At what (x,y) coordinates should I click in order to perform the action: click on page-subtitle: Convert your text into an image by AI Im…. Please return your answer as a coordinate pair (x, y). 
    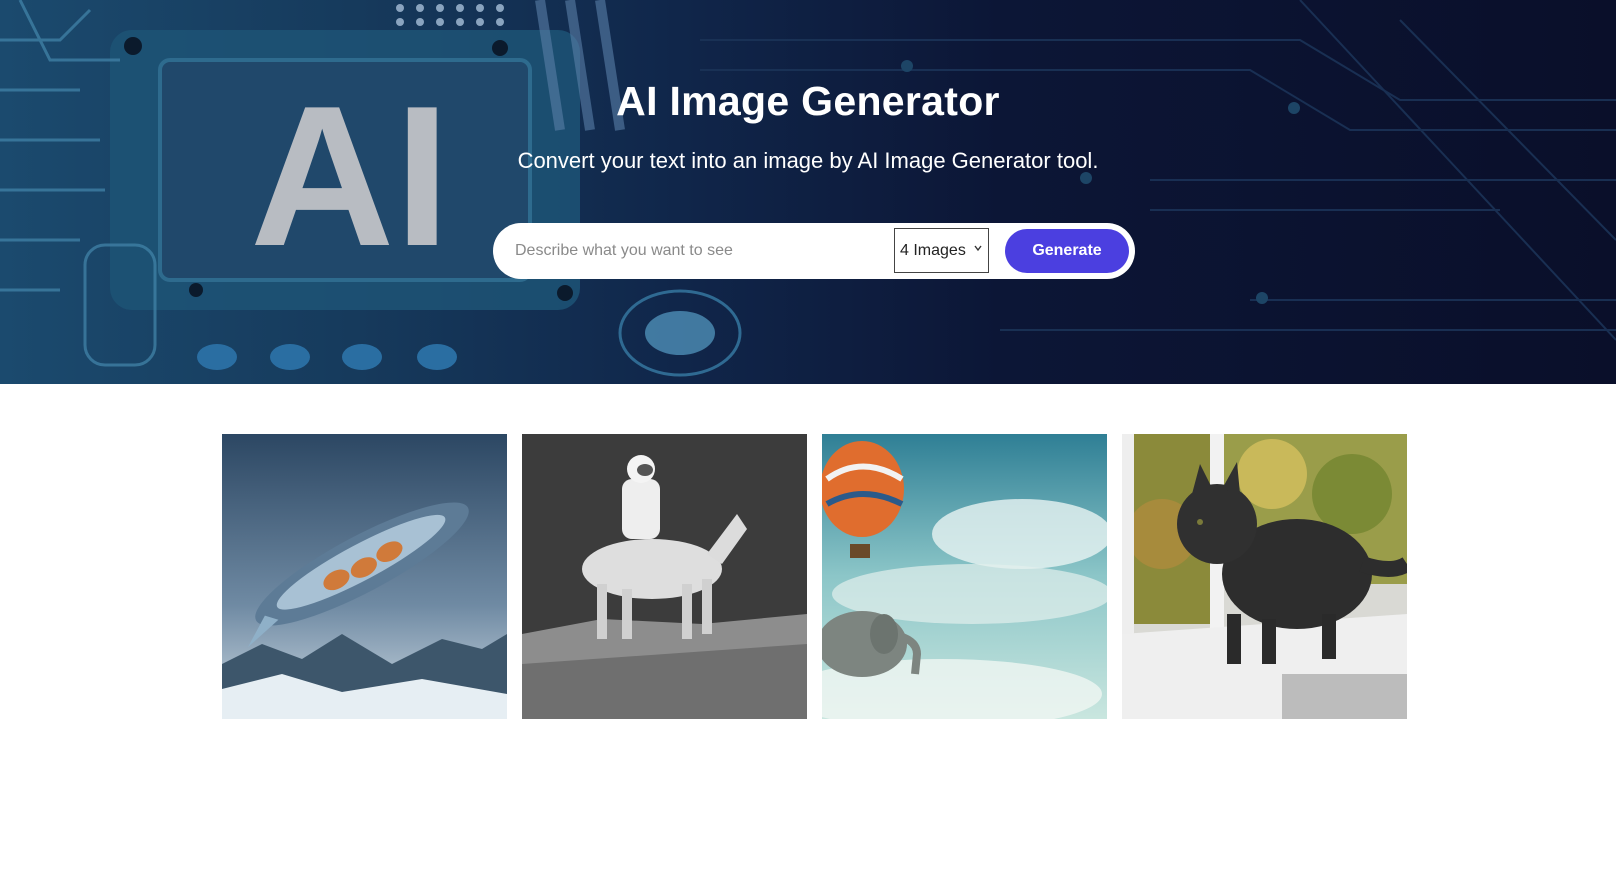
    Looking at the image, I should click on (808, 160).